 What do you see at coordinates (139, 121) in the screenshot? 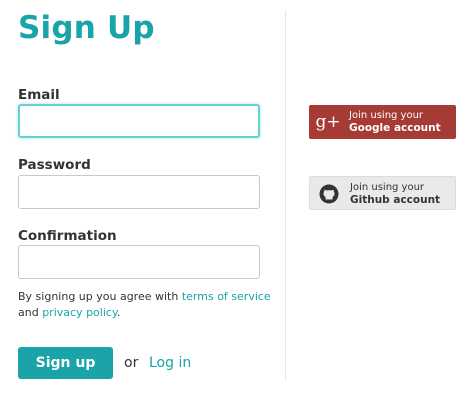
I see `email-field` at bounding box center [139, 121].